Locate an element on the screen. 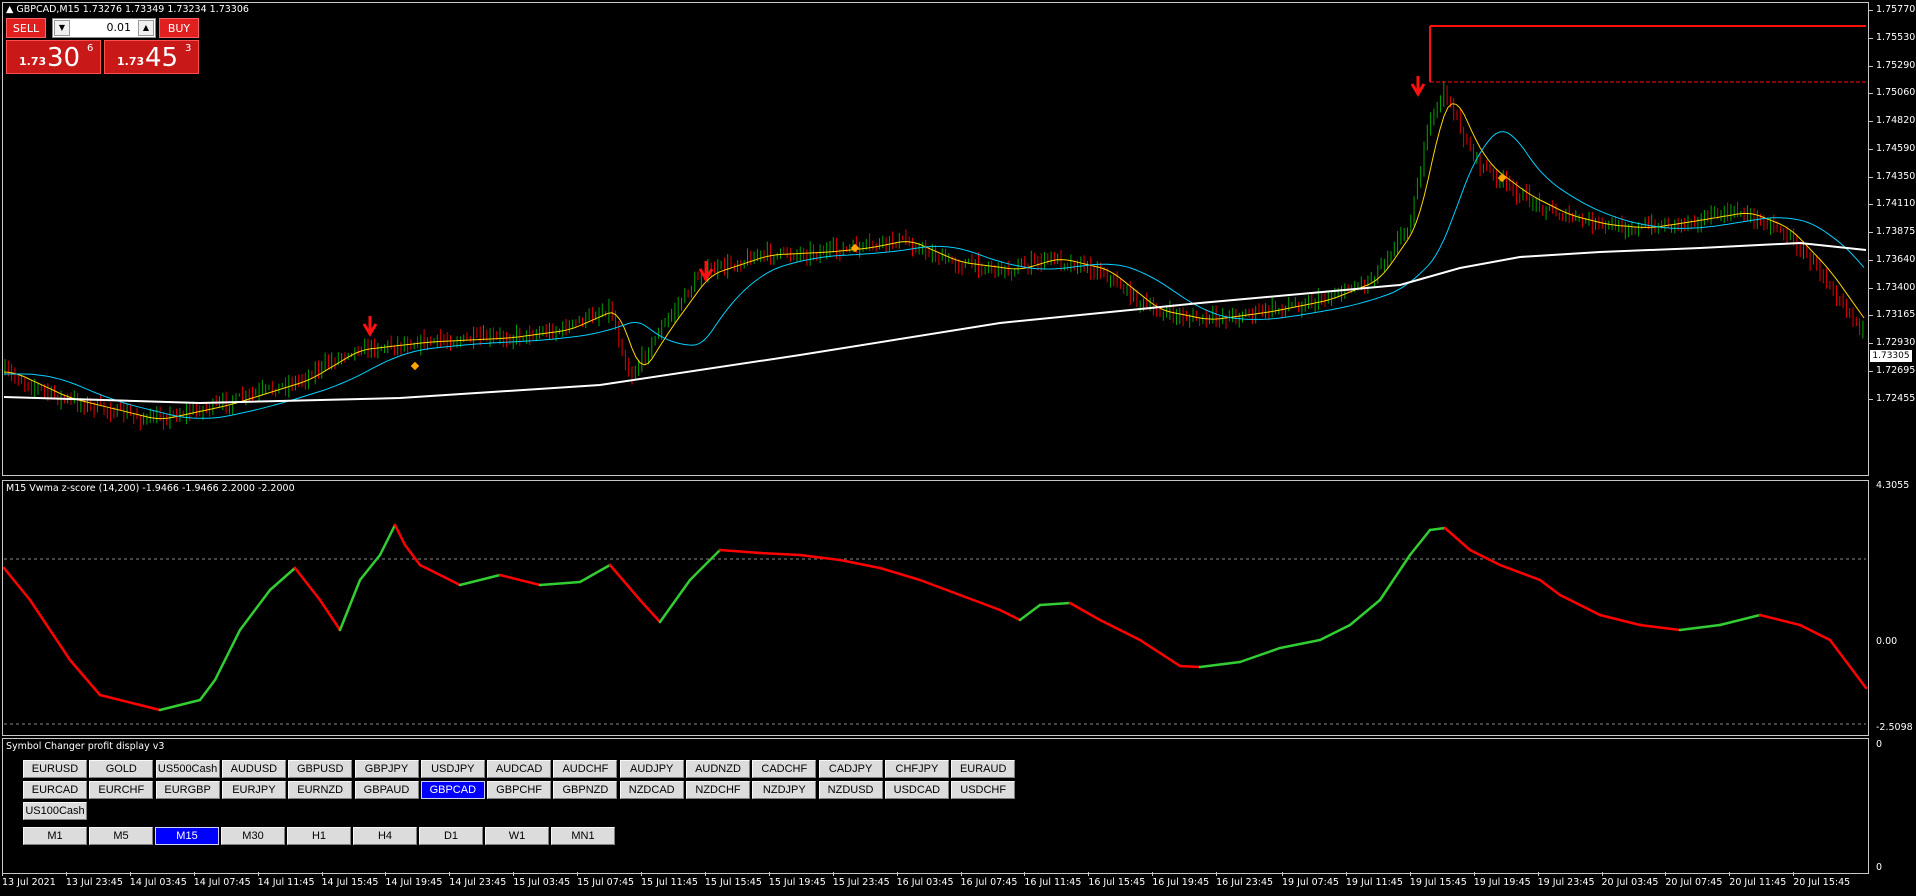 This screenshot has height=896, width=1916. symbol-button-chfjpy: CHFJPY is located at coordinates (916, 769).